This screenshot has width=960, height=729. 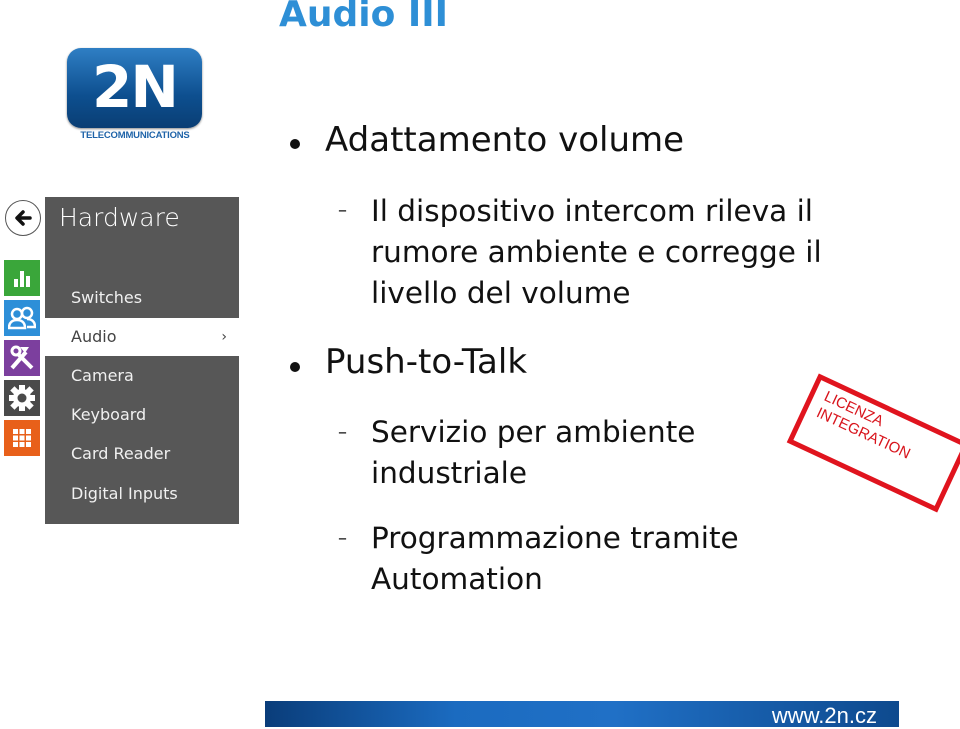 I want to click on menu-item-switches: Switches, so click(x=142, y=298).